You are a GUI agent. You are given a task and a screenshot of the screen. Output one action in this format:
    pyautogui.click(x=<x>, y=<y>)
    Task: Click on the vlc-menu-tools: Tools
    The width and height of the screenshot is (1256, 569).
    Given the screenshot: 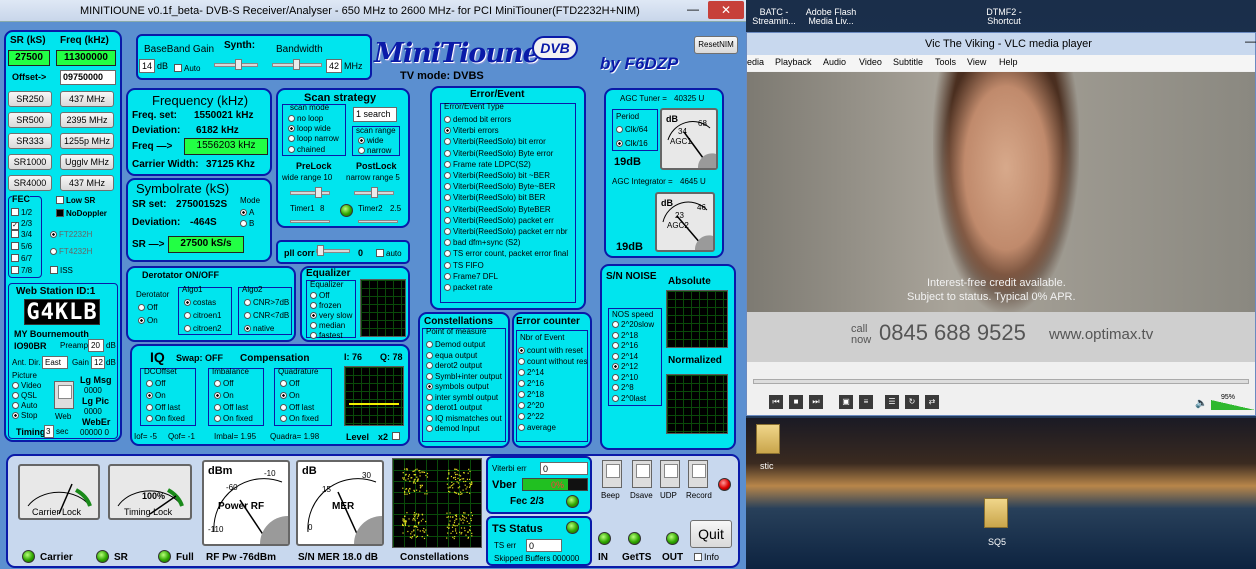 What is the action you would take?
    pyautogui.click(x=945, y=62)
    